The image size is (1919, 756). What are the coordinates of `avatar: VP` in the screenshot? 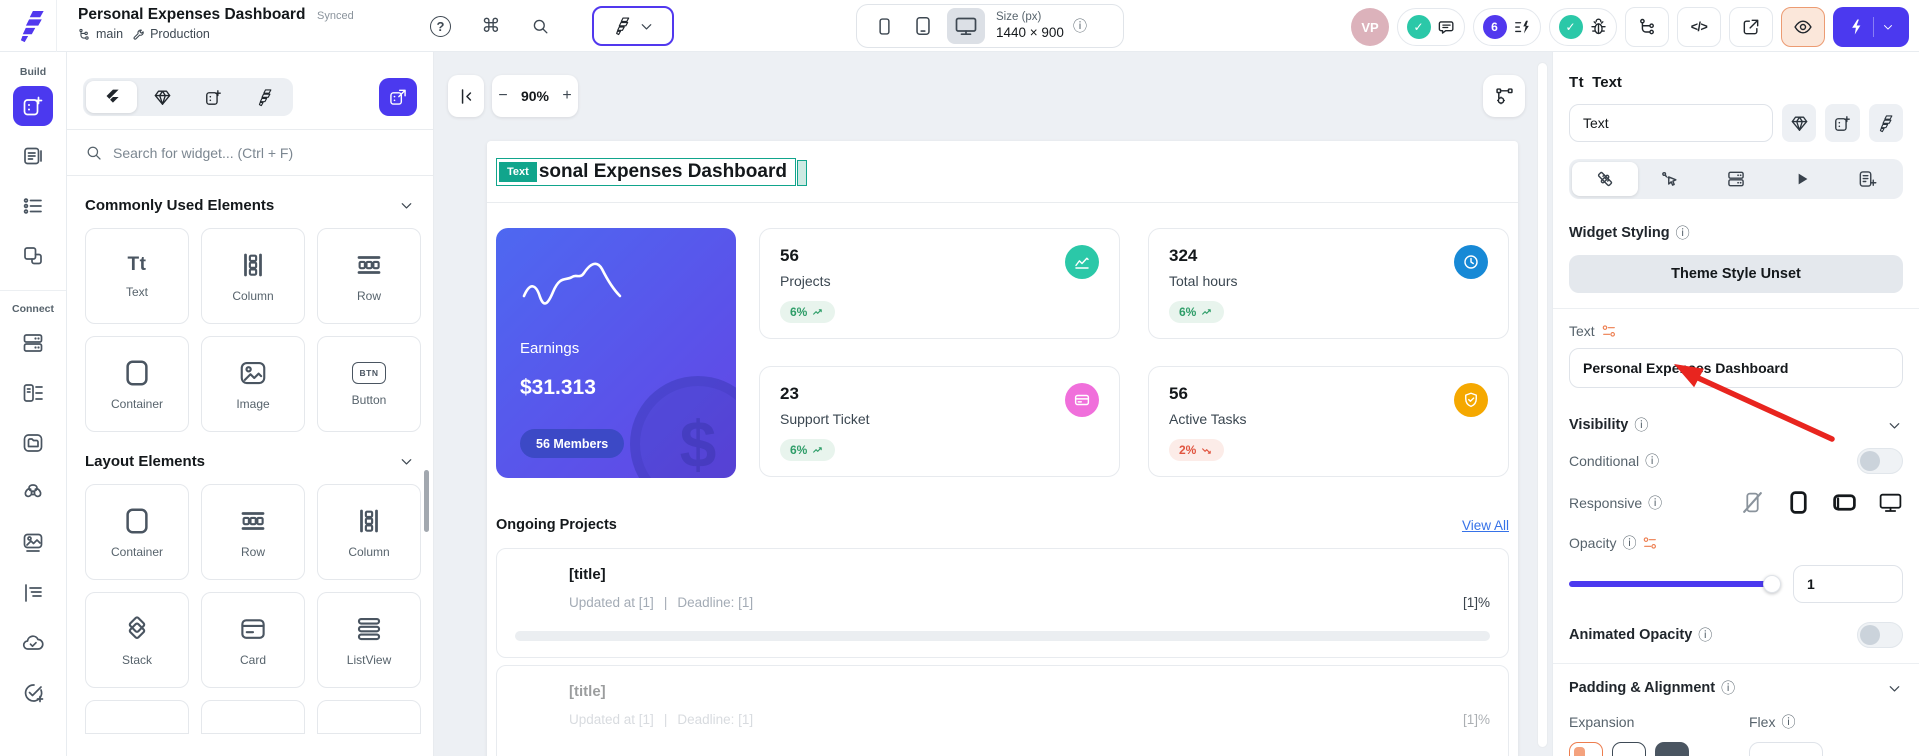 It's located at (1370, 27).